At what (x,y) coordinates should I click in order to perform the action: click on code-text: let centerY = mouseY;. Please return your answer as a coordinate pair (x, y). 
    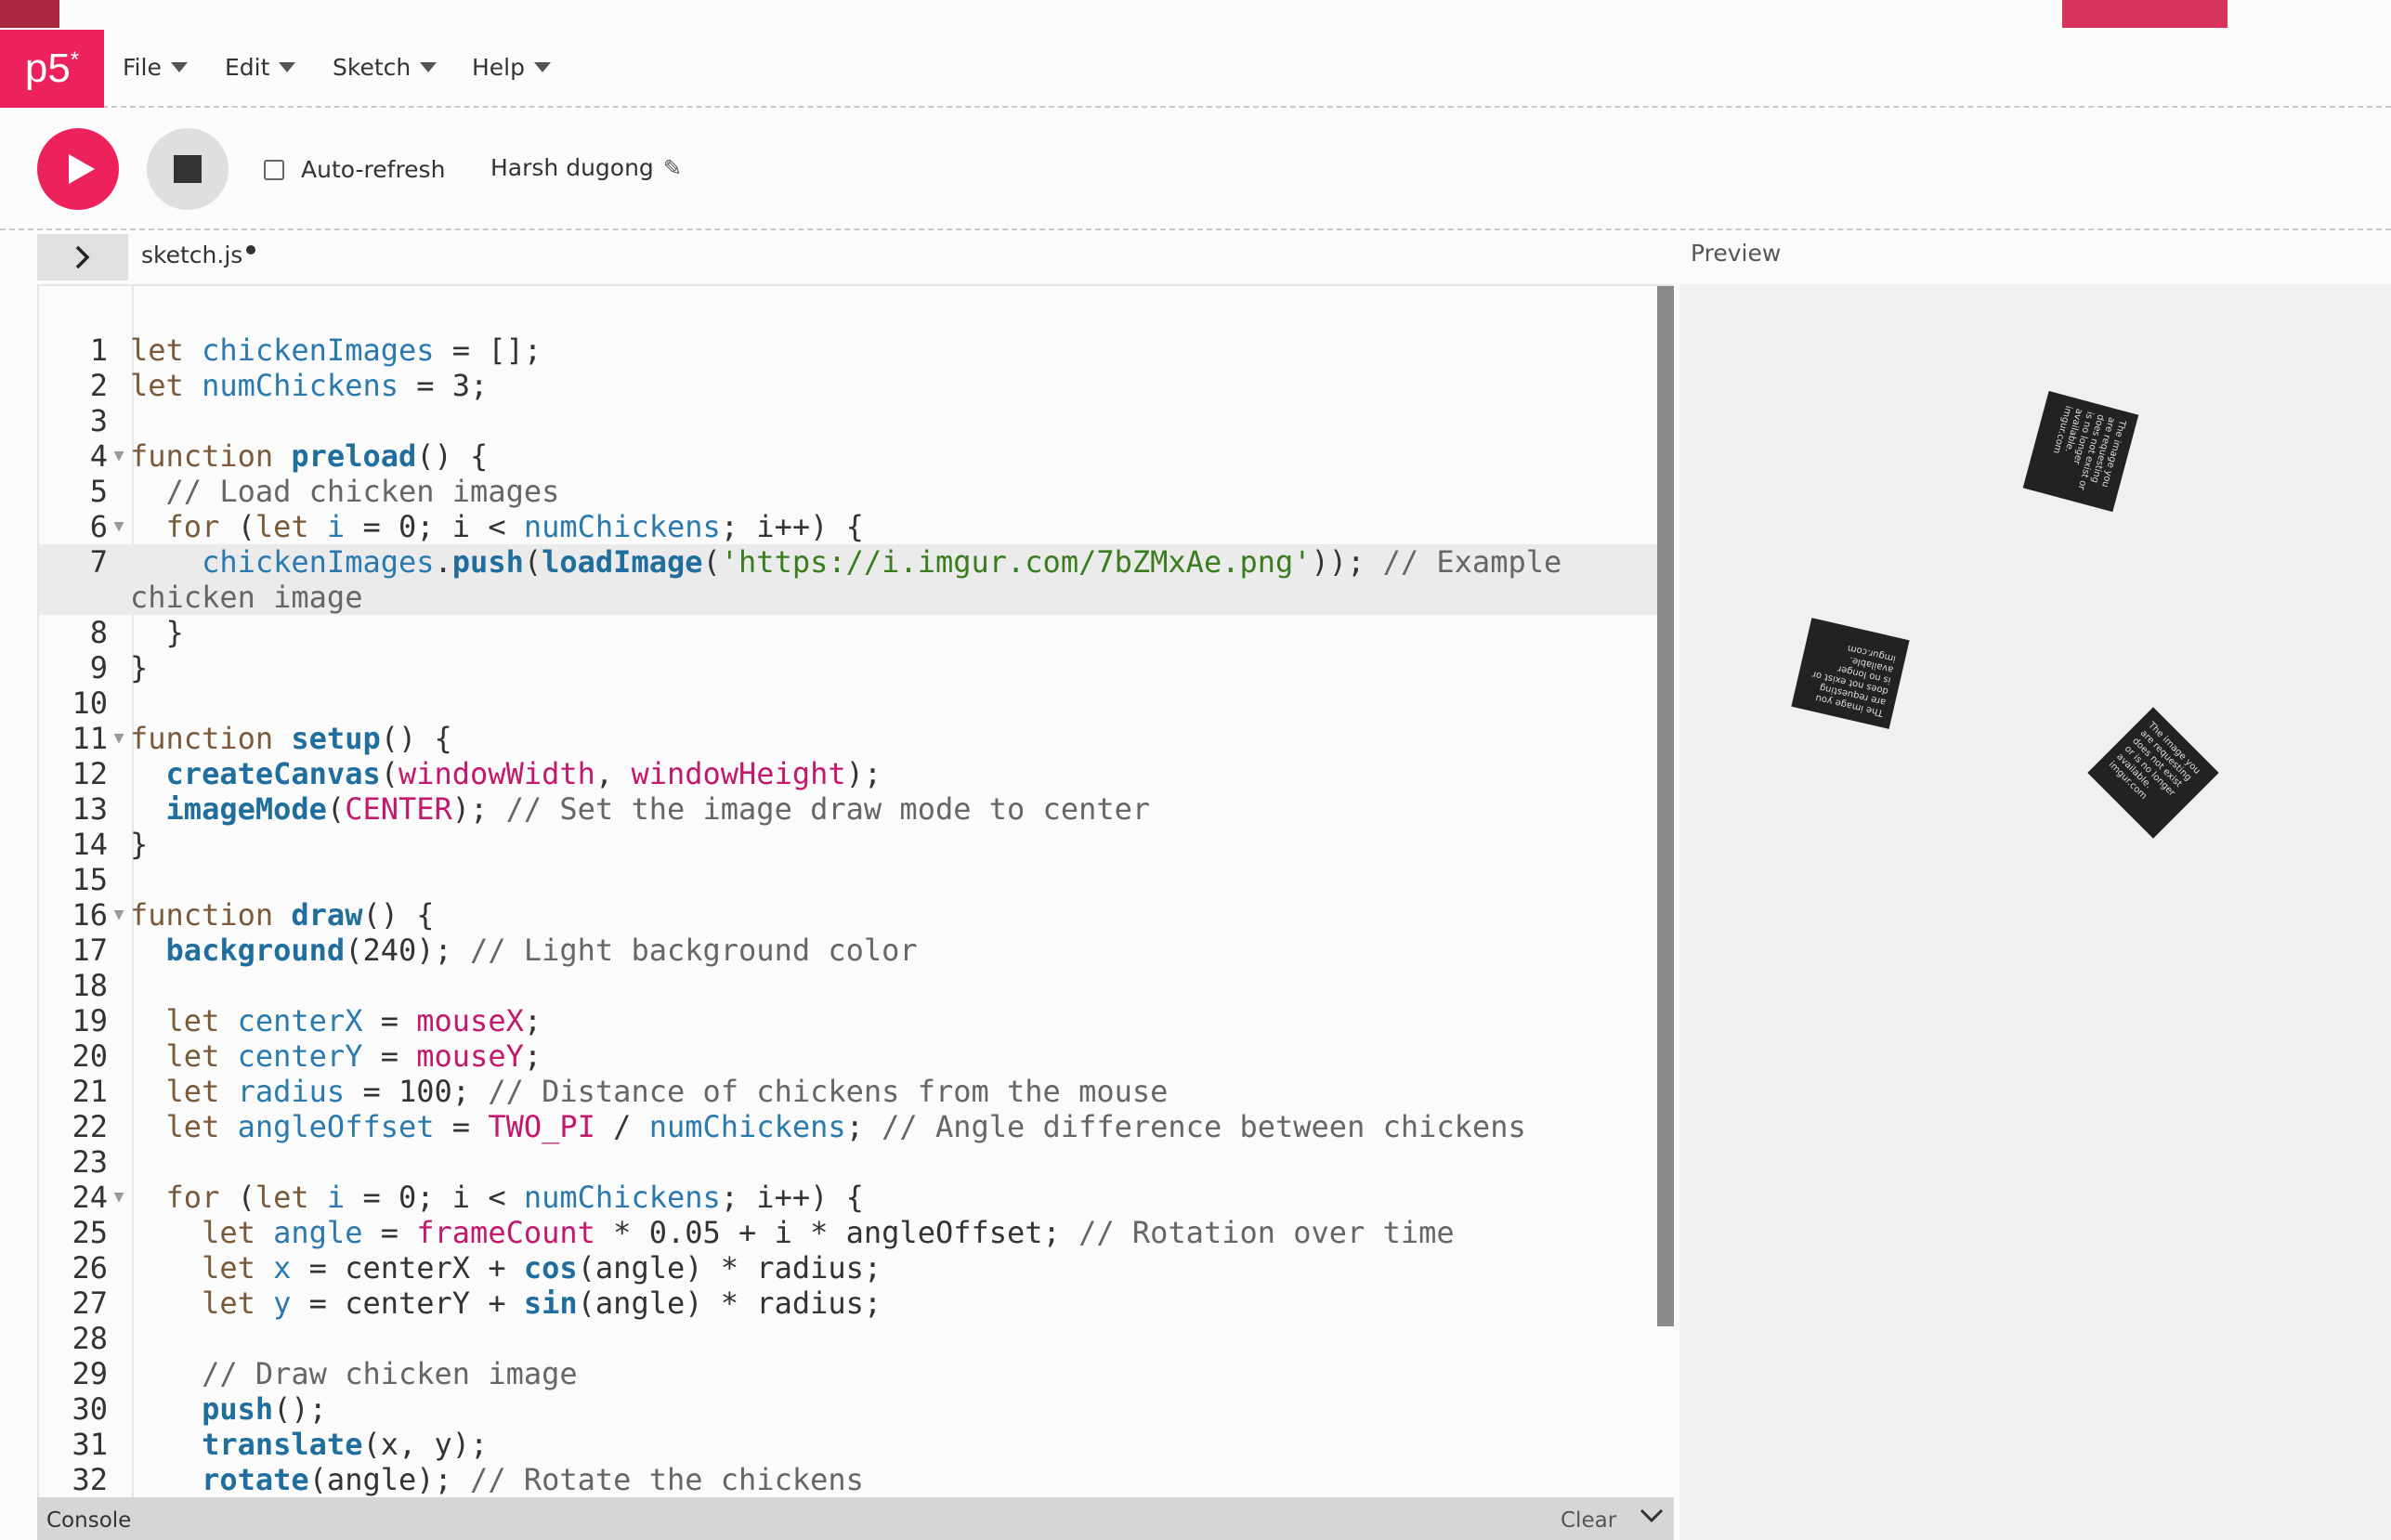
    Looking at the image, I should click on (882, 1056).